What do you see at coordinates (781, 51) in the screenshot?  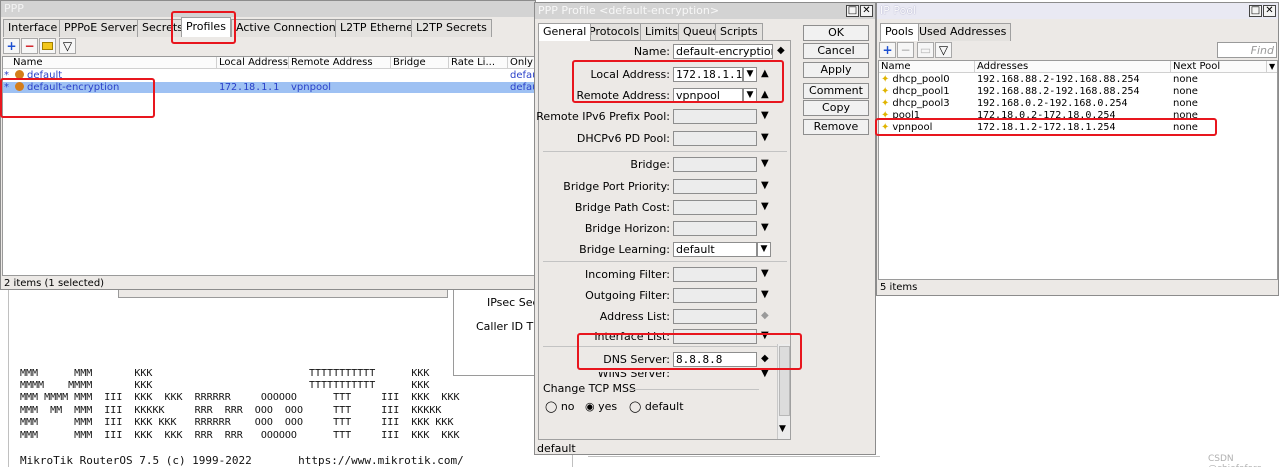 I see `collapse-icon: ◆` at bounding box center [781, 51].